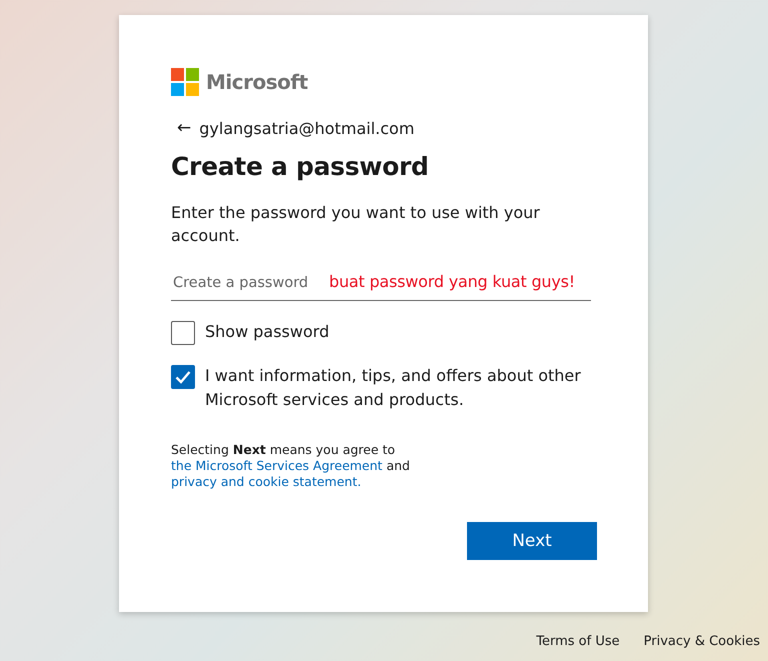 The width and height of the screenshot is (768, 661). Describe the element at coordinates (306, 128) in the screenshot. I see `account-email: gylangsatria@hotmail.com` at that location.